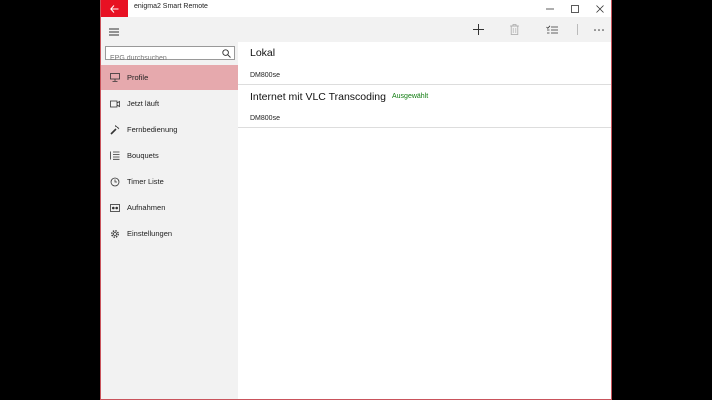 The width and height of the screenshot is (712, 400). I want to click on maximize-icon, so click(574, 8).